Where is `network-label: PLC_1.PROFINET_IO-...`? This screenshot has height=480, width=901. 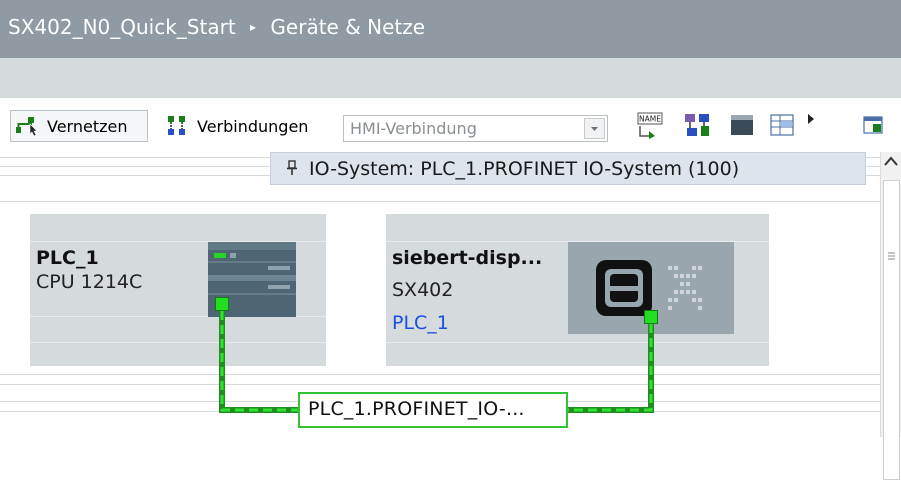 network-label: PLC_1.PROFINET_IO-... is located at coordinates (433, 410).